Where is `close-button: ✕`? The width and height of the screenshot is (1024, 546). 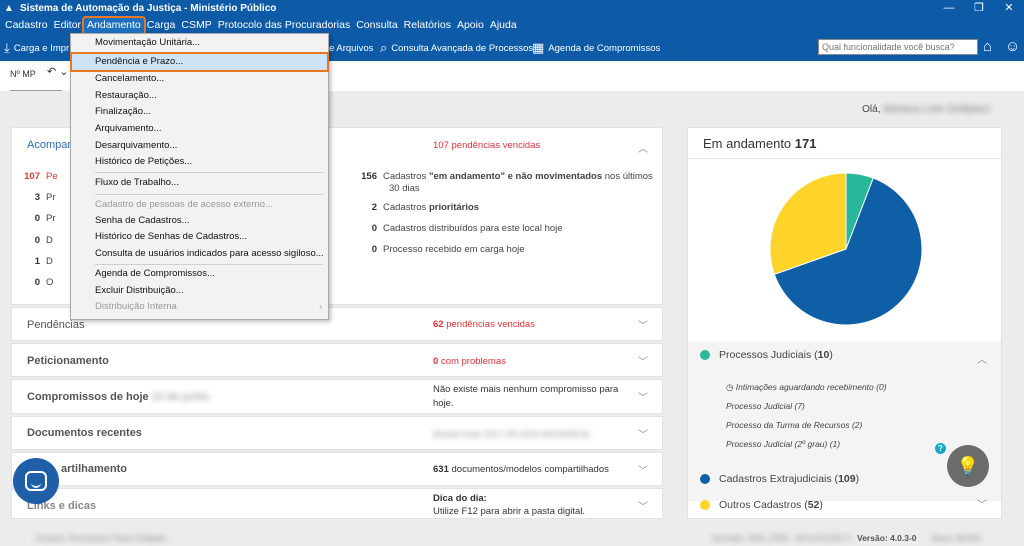
close-button: ✕ is located at coordinates (1009, 8).